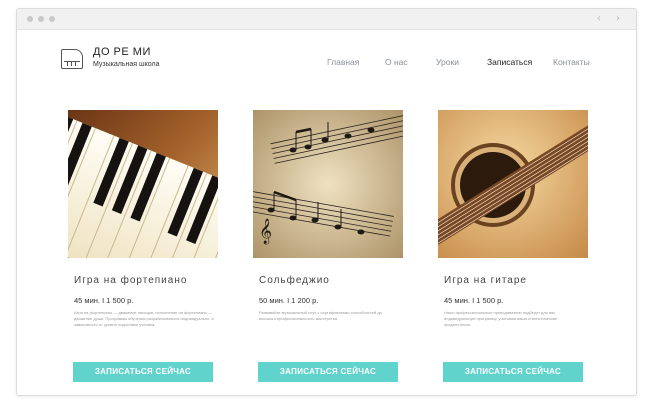 Image resolution: width=650 pixels, height=400 pixels. I want to click on sheet-music-image: 𝄞, so click(328, 184).